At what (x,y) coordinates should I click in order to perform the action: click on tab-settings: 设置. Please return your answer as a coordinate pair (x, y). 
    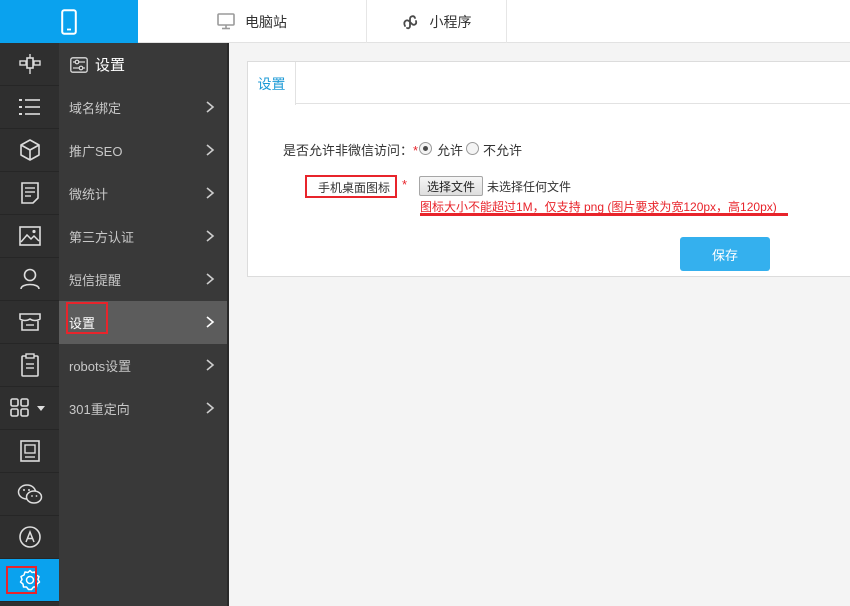
    Looking at the image, I should click on (272, 83).